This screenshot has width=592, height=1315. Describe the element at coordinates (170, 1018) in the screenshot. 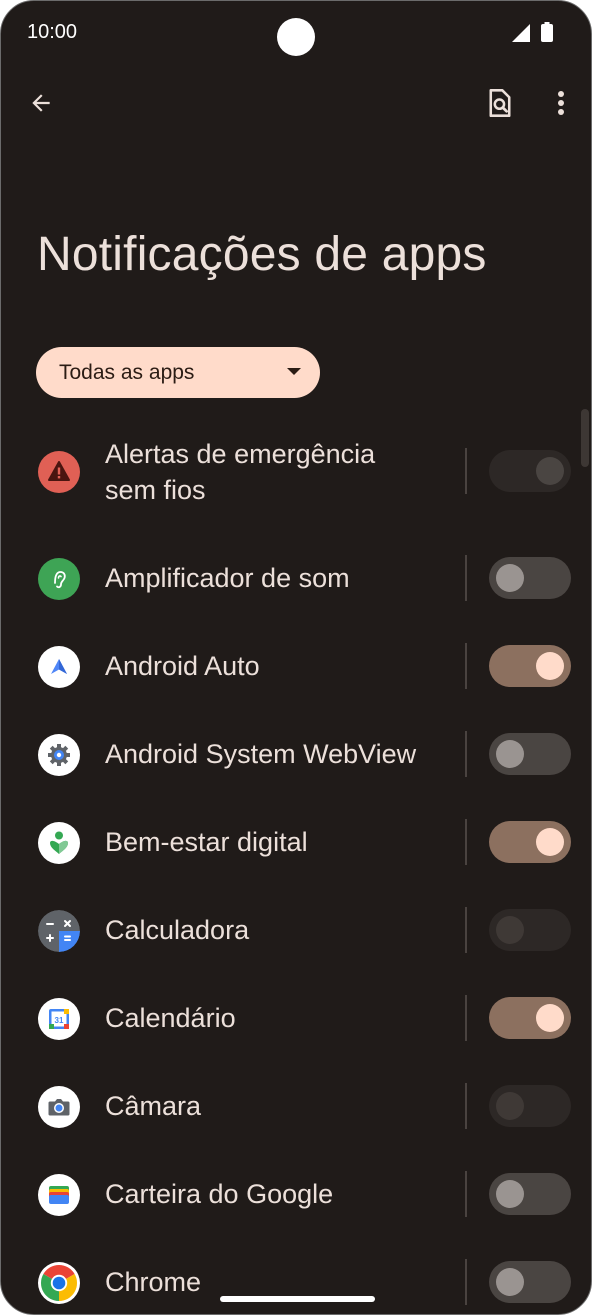

I see `app-name: Calendário` at that location.